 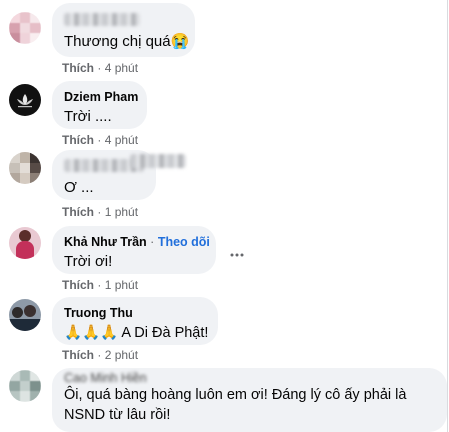 What do you see at coordinates (123, 30) in the screenshot?
I see `comment-bubble: Thương chị quá😭` at bounding box center [123, 30].